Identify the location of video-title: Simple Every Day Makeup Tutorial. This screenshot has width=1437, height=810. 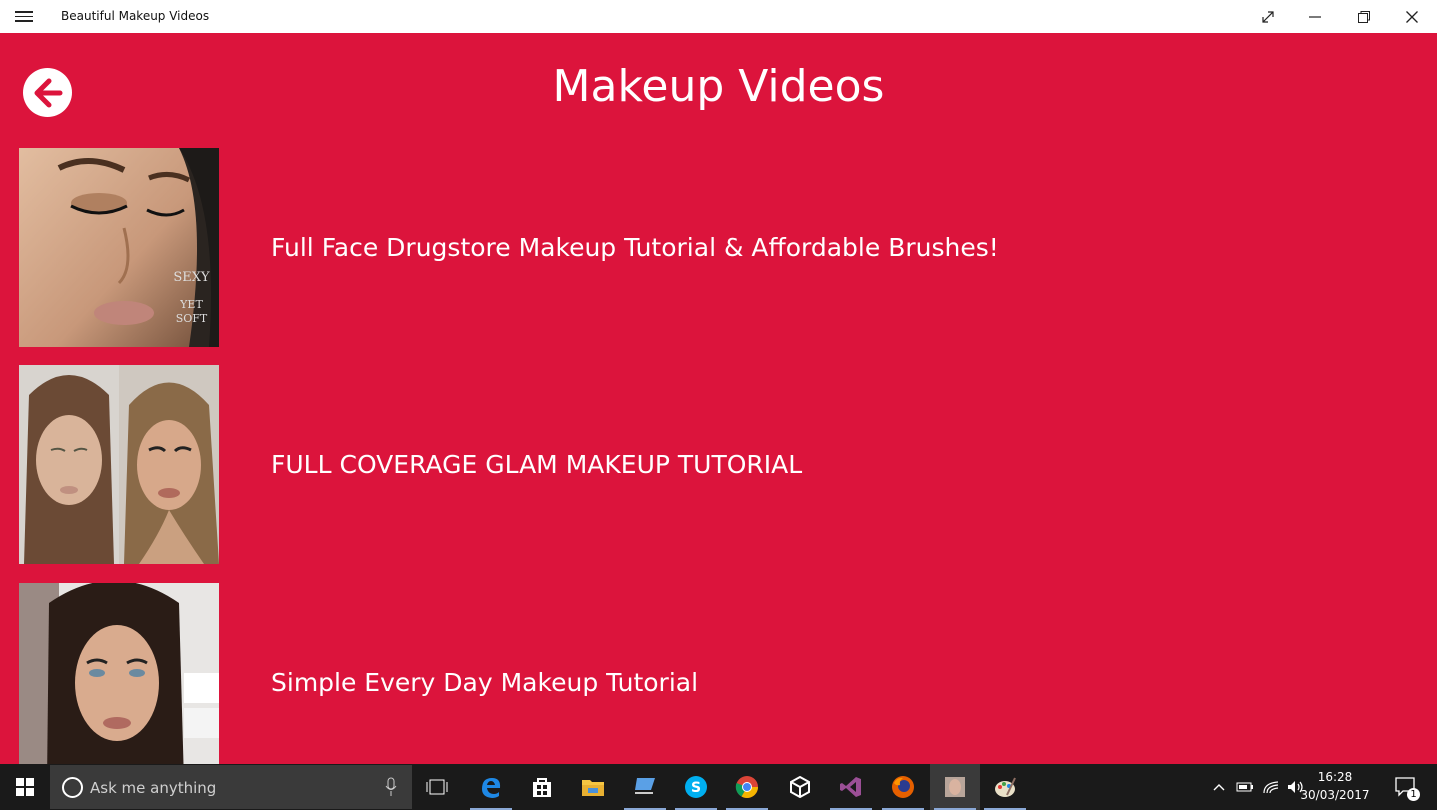
(485, 682).